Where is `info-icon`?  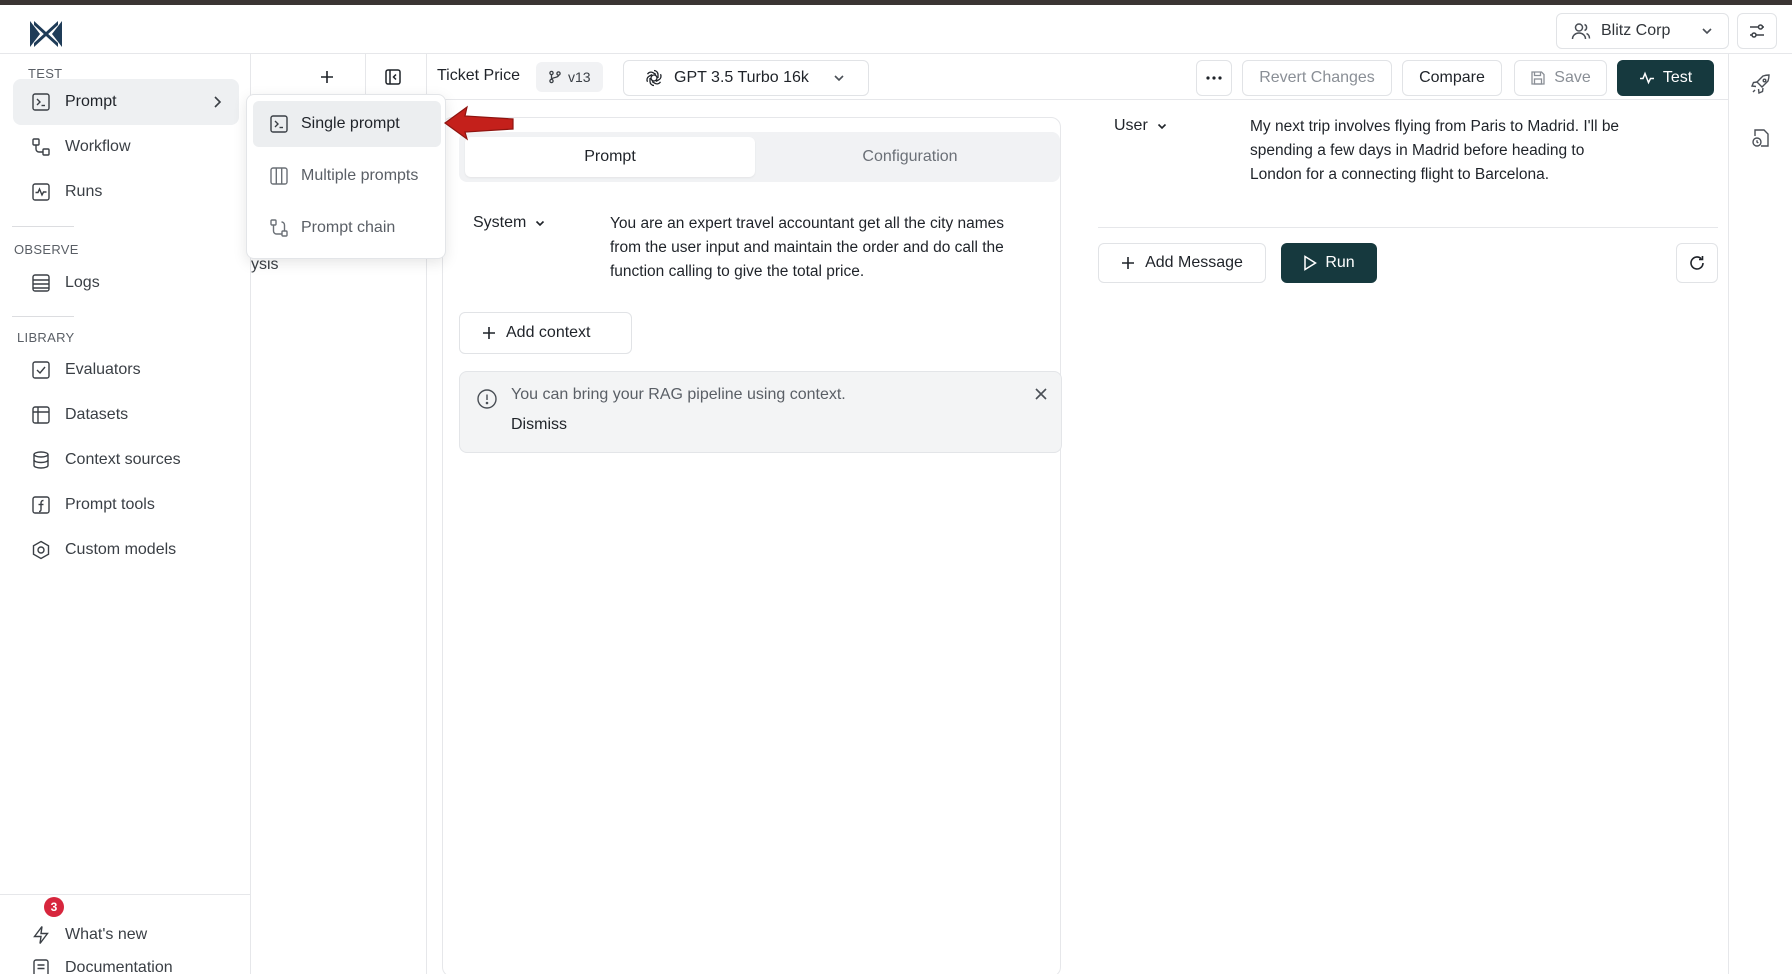
info-icon is located at coordinates (487, 399).